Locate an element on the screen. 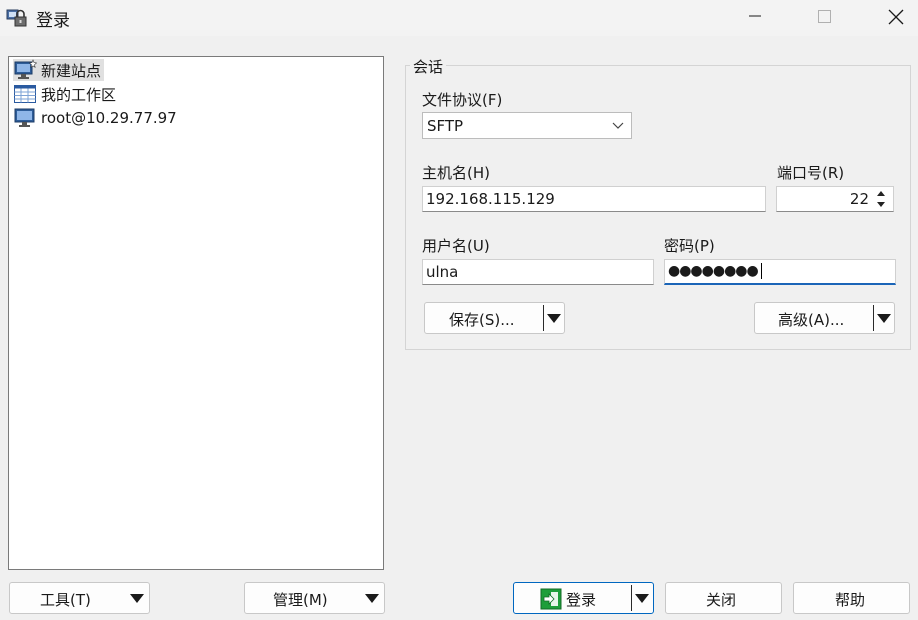 The height and width of the screenshot is (620, 918). tree-item-label: 我的工作区 is located at coordinates (79, 94).